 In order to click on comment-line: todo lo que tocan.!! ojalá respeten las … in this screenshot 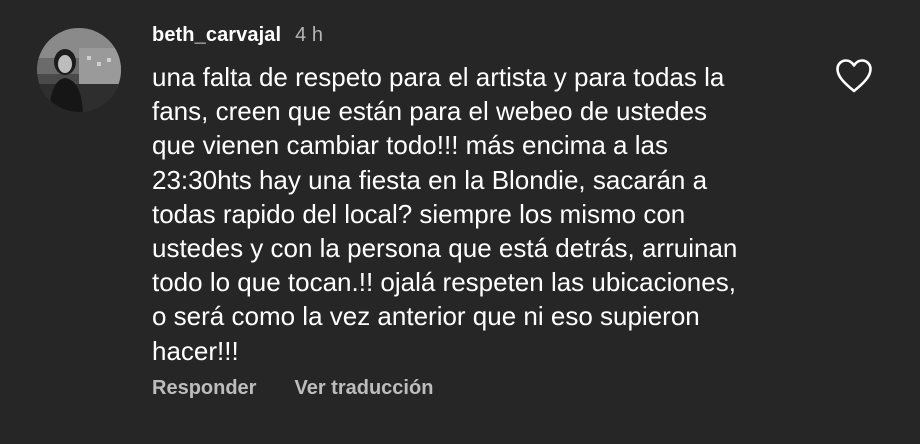, I will do `click(444, 282)`.